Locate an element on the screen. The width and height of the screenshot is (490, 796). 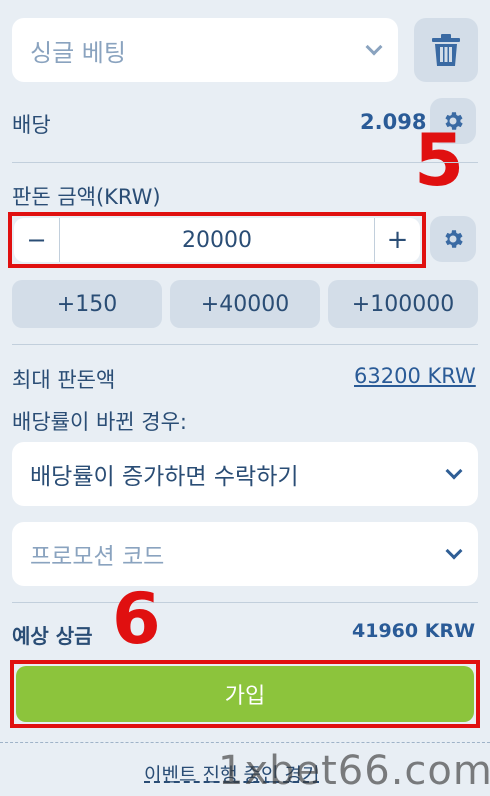
watermark: 1xbet66.com is located at coordinates (354, 771).